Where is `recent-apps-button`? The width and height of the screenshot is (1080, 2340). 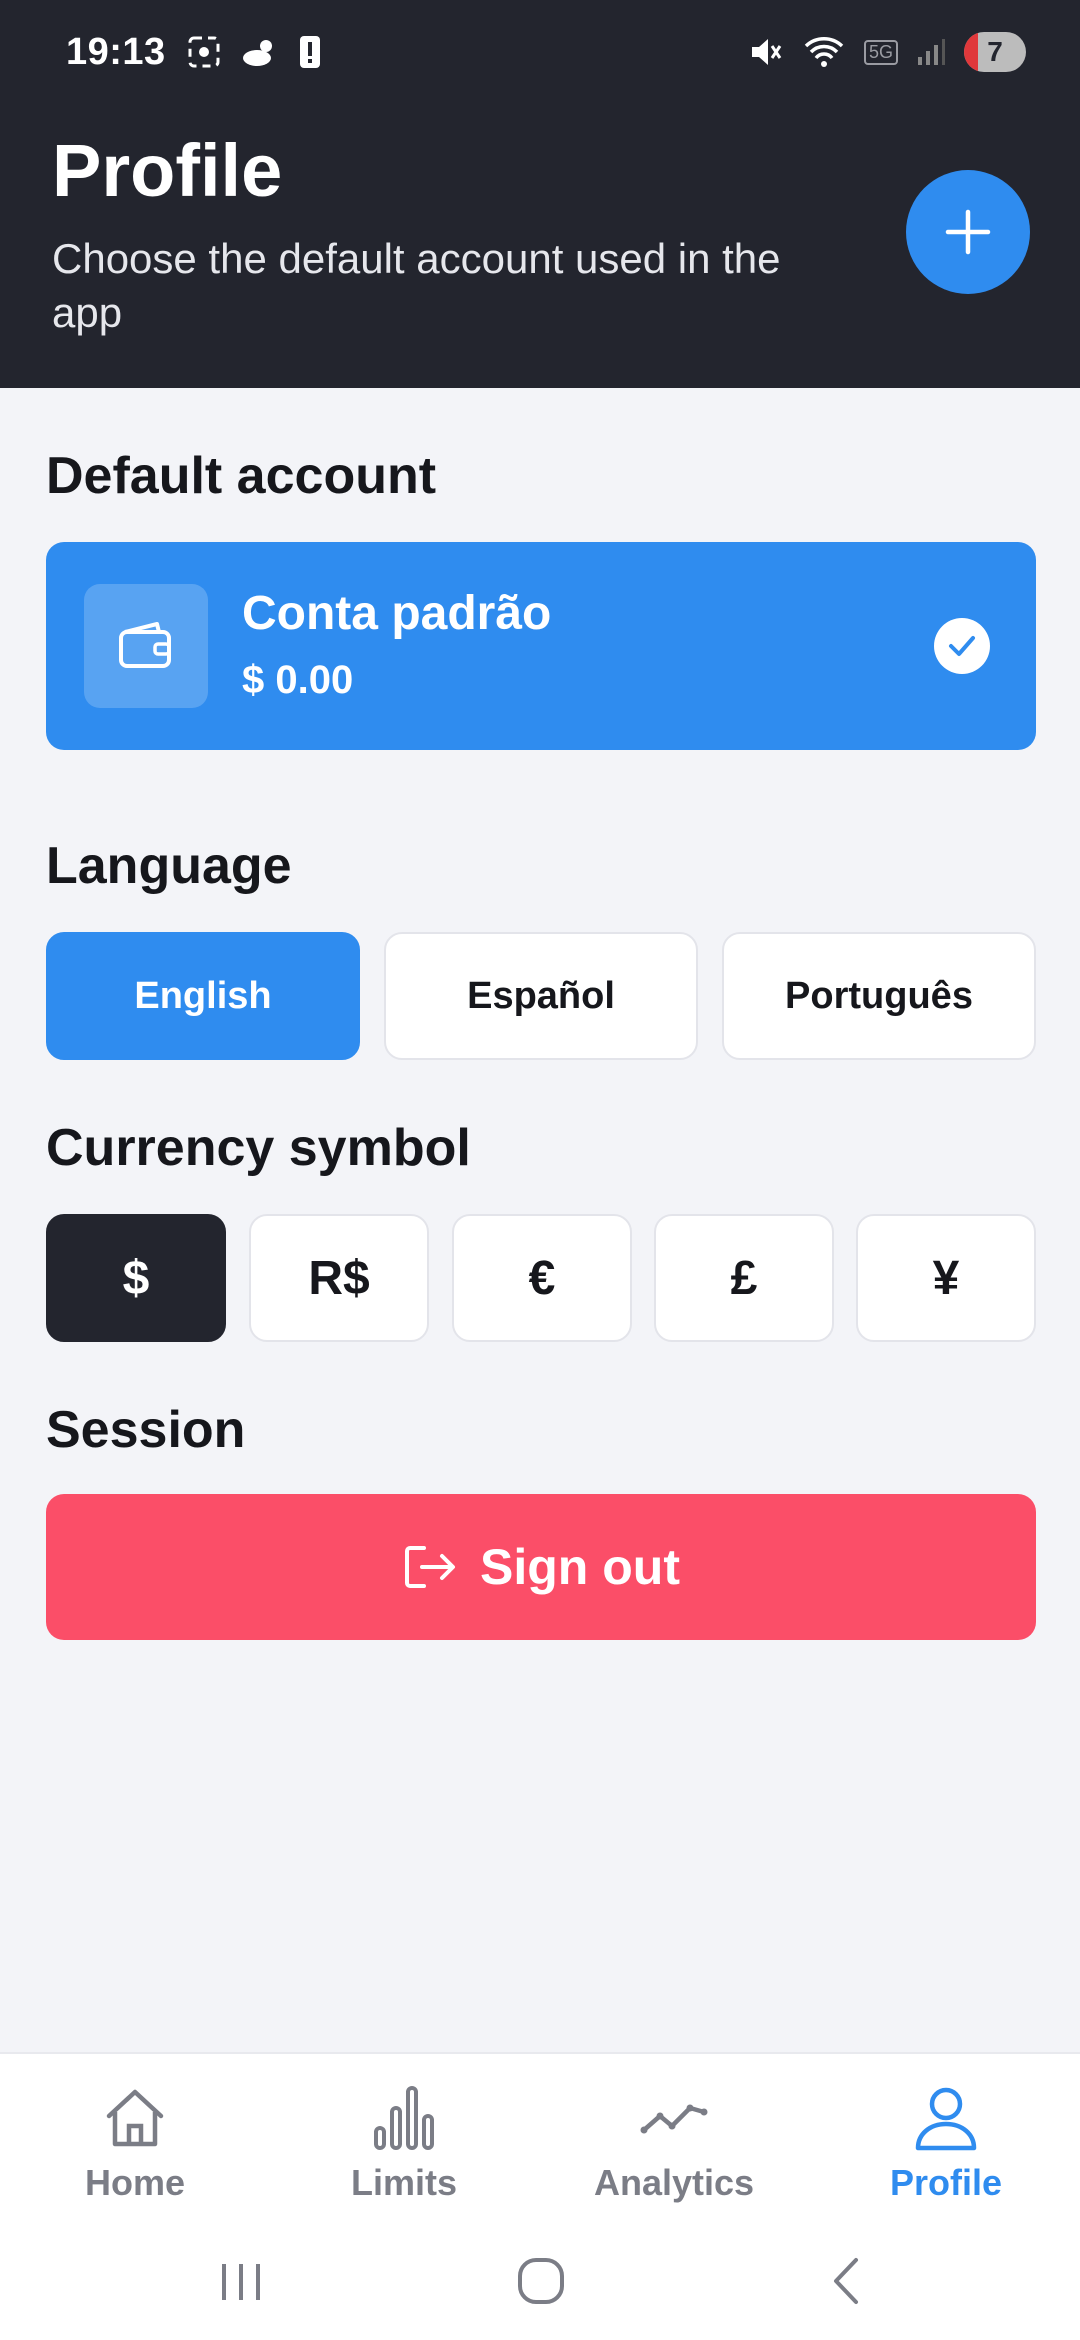 recent-apps-button is located at coordinates (241, 2281).